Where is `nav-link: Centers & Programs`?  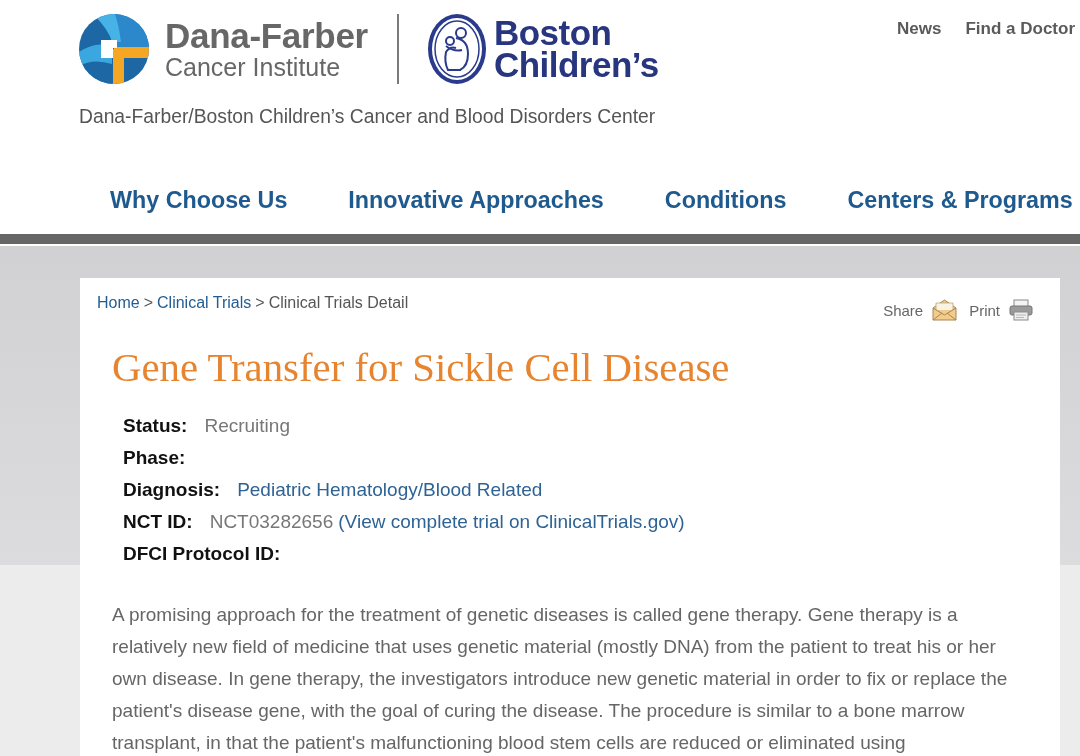
nav-link: Centers & Programs is located at coordinates (960, 200).